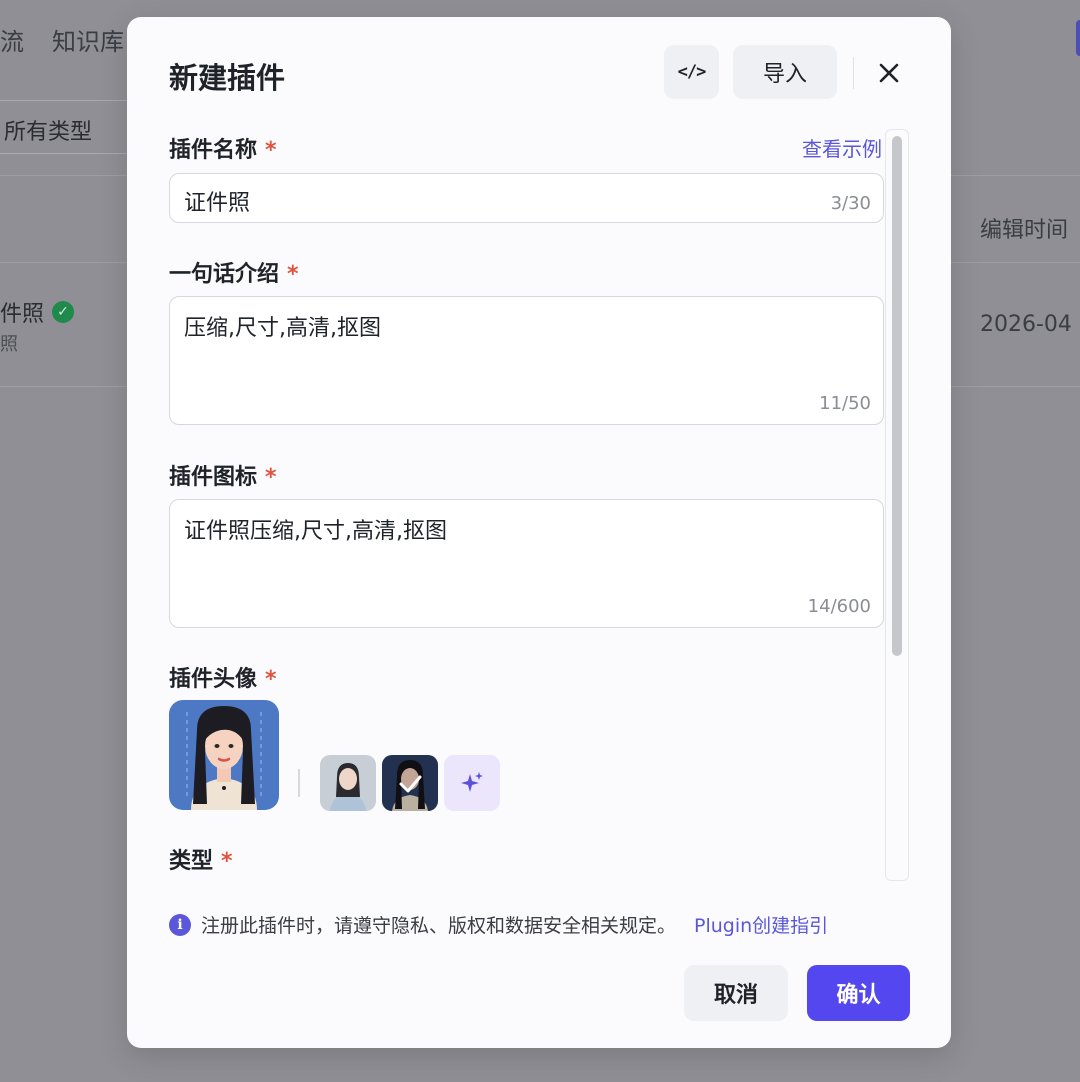  Describe the element at coordinates (1026, 324) in the screenshot. I see `bg-row-date: 2026-04` at that location.